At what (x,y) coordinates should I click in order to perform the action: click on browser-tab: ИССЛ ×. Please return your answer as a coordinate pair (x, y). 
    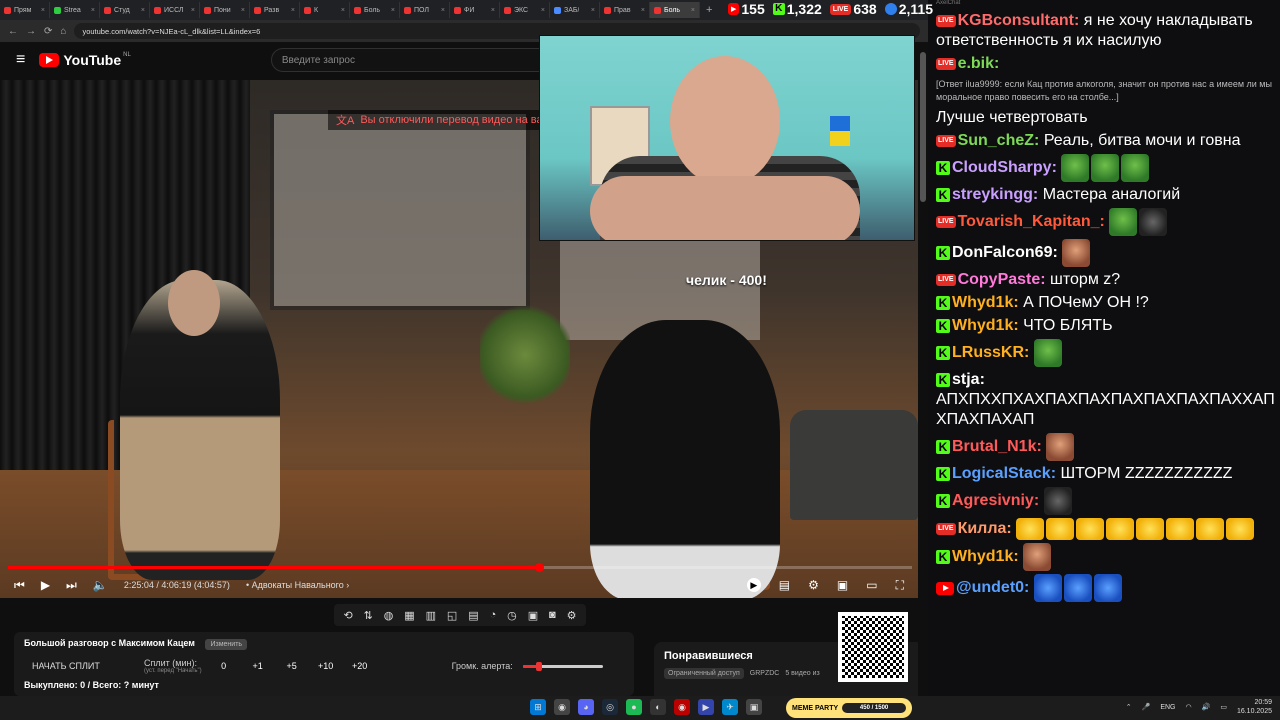
    Looking at the image, I should click on (175, 10).